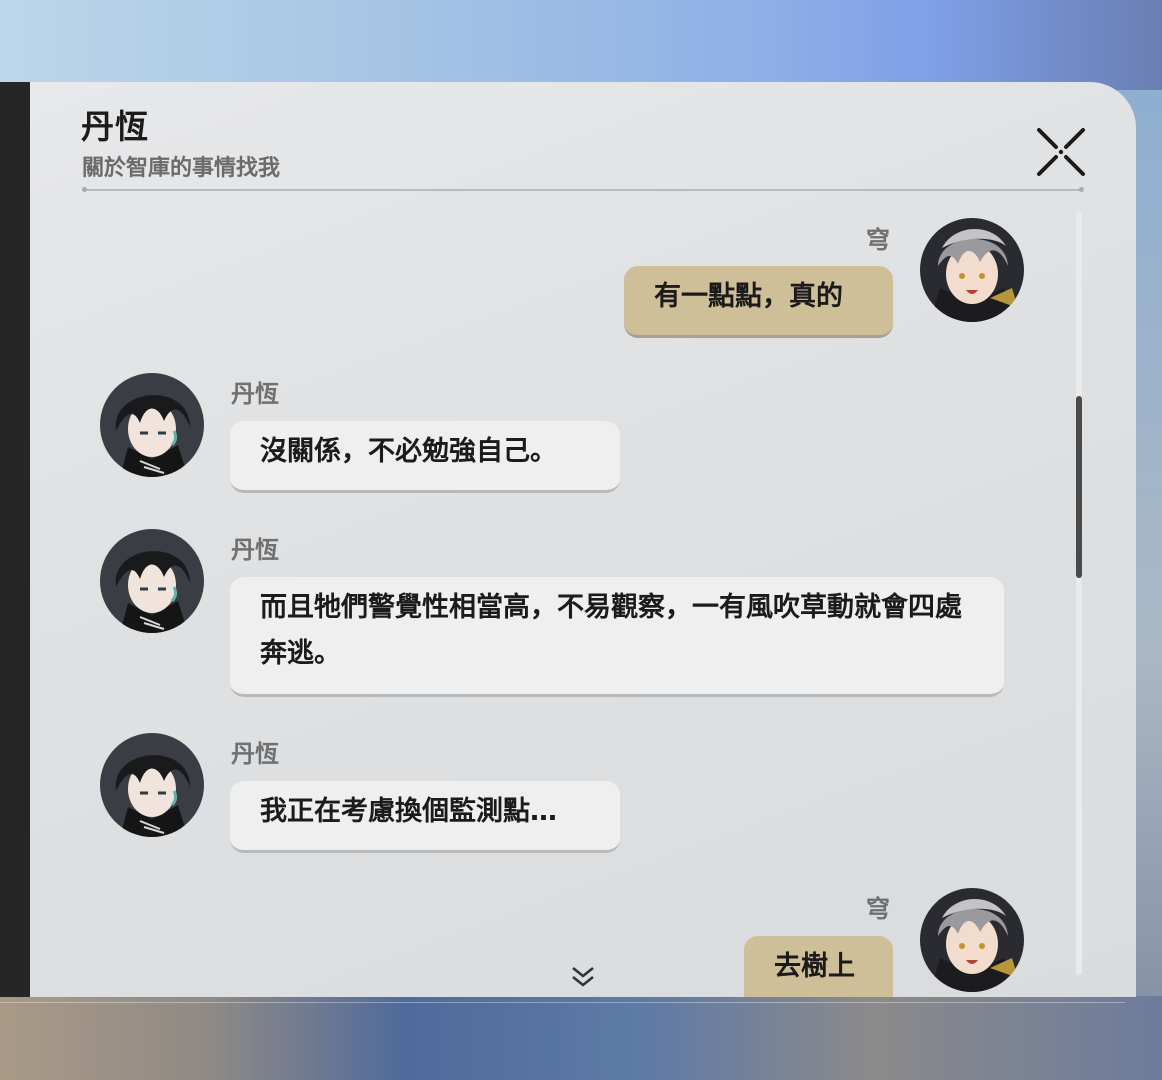  Describe the element at coordinates (1079, 487) in the screenshot. I see `scrollbar-thumb` at that location.